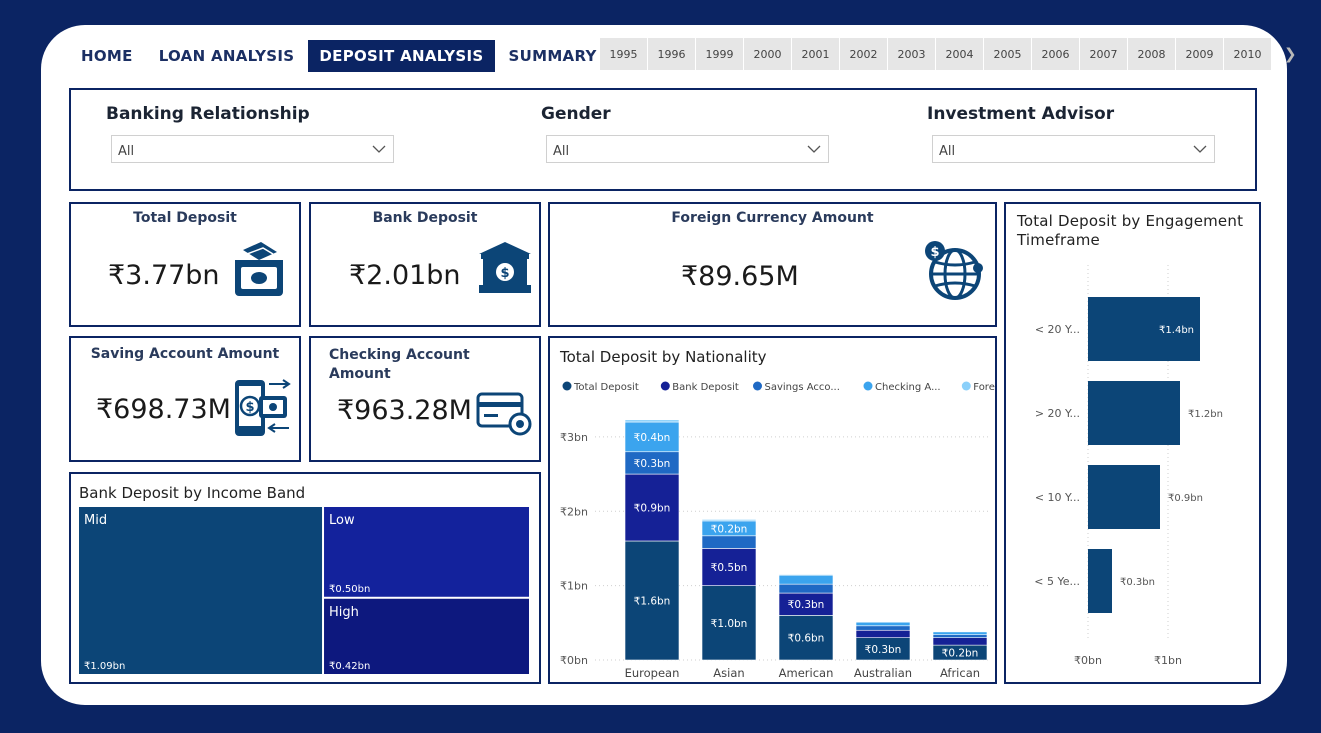  Describe the element at coordinates (1103, 54) in the screenshot. I see `year-chip-2007: 2007` at that location.